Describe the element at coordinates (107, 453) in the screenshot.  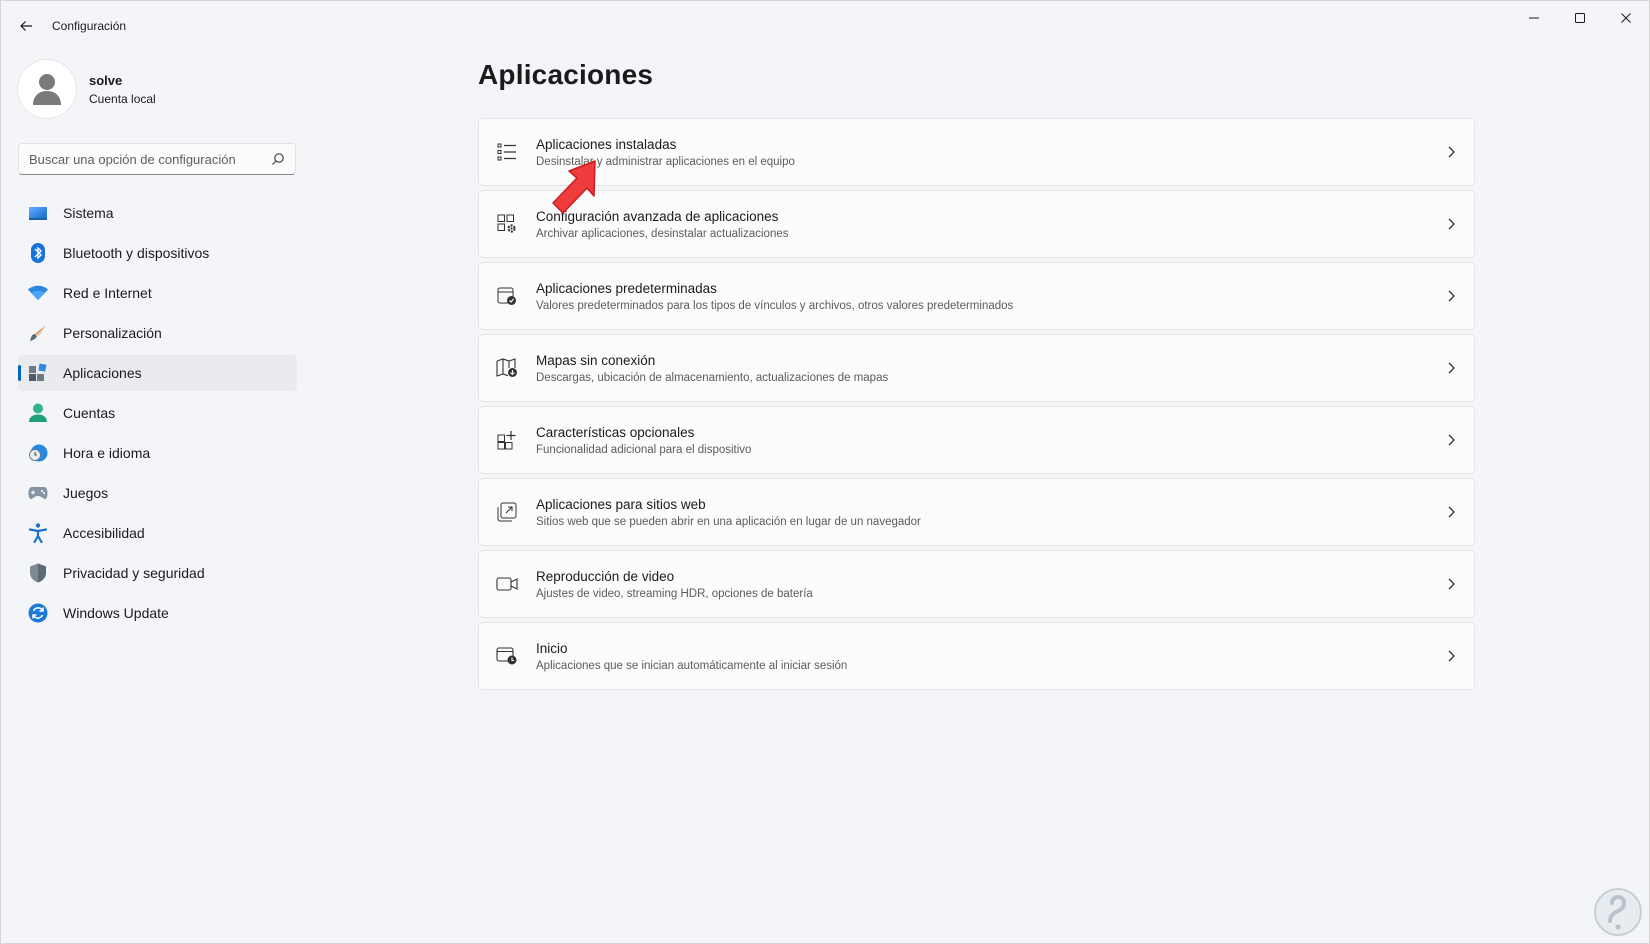
I see `sidebar-item-label: Hora e idioma` at that location.